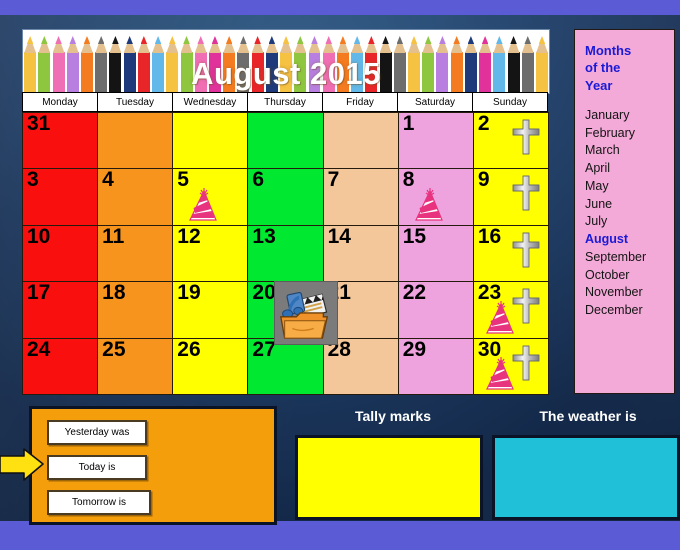  What do you see at coordinates (629, 151) in the screenshot?
I see `month-item-march: March` at bounding box center [629, 151].